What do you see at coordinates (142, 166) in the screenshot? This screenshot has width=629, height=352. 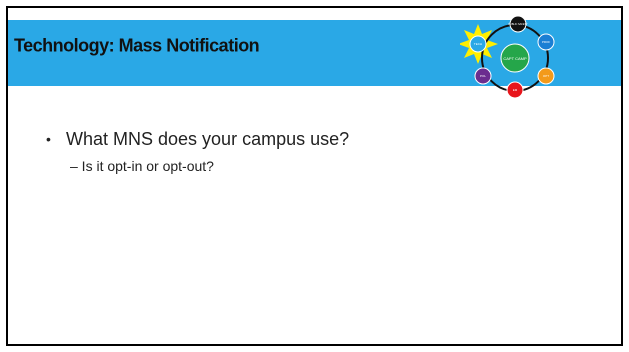 I see `sub-bullet-text: – Is it opt-in or opt-out?` at bounding box center [142, 166].